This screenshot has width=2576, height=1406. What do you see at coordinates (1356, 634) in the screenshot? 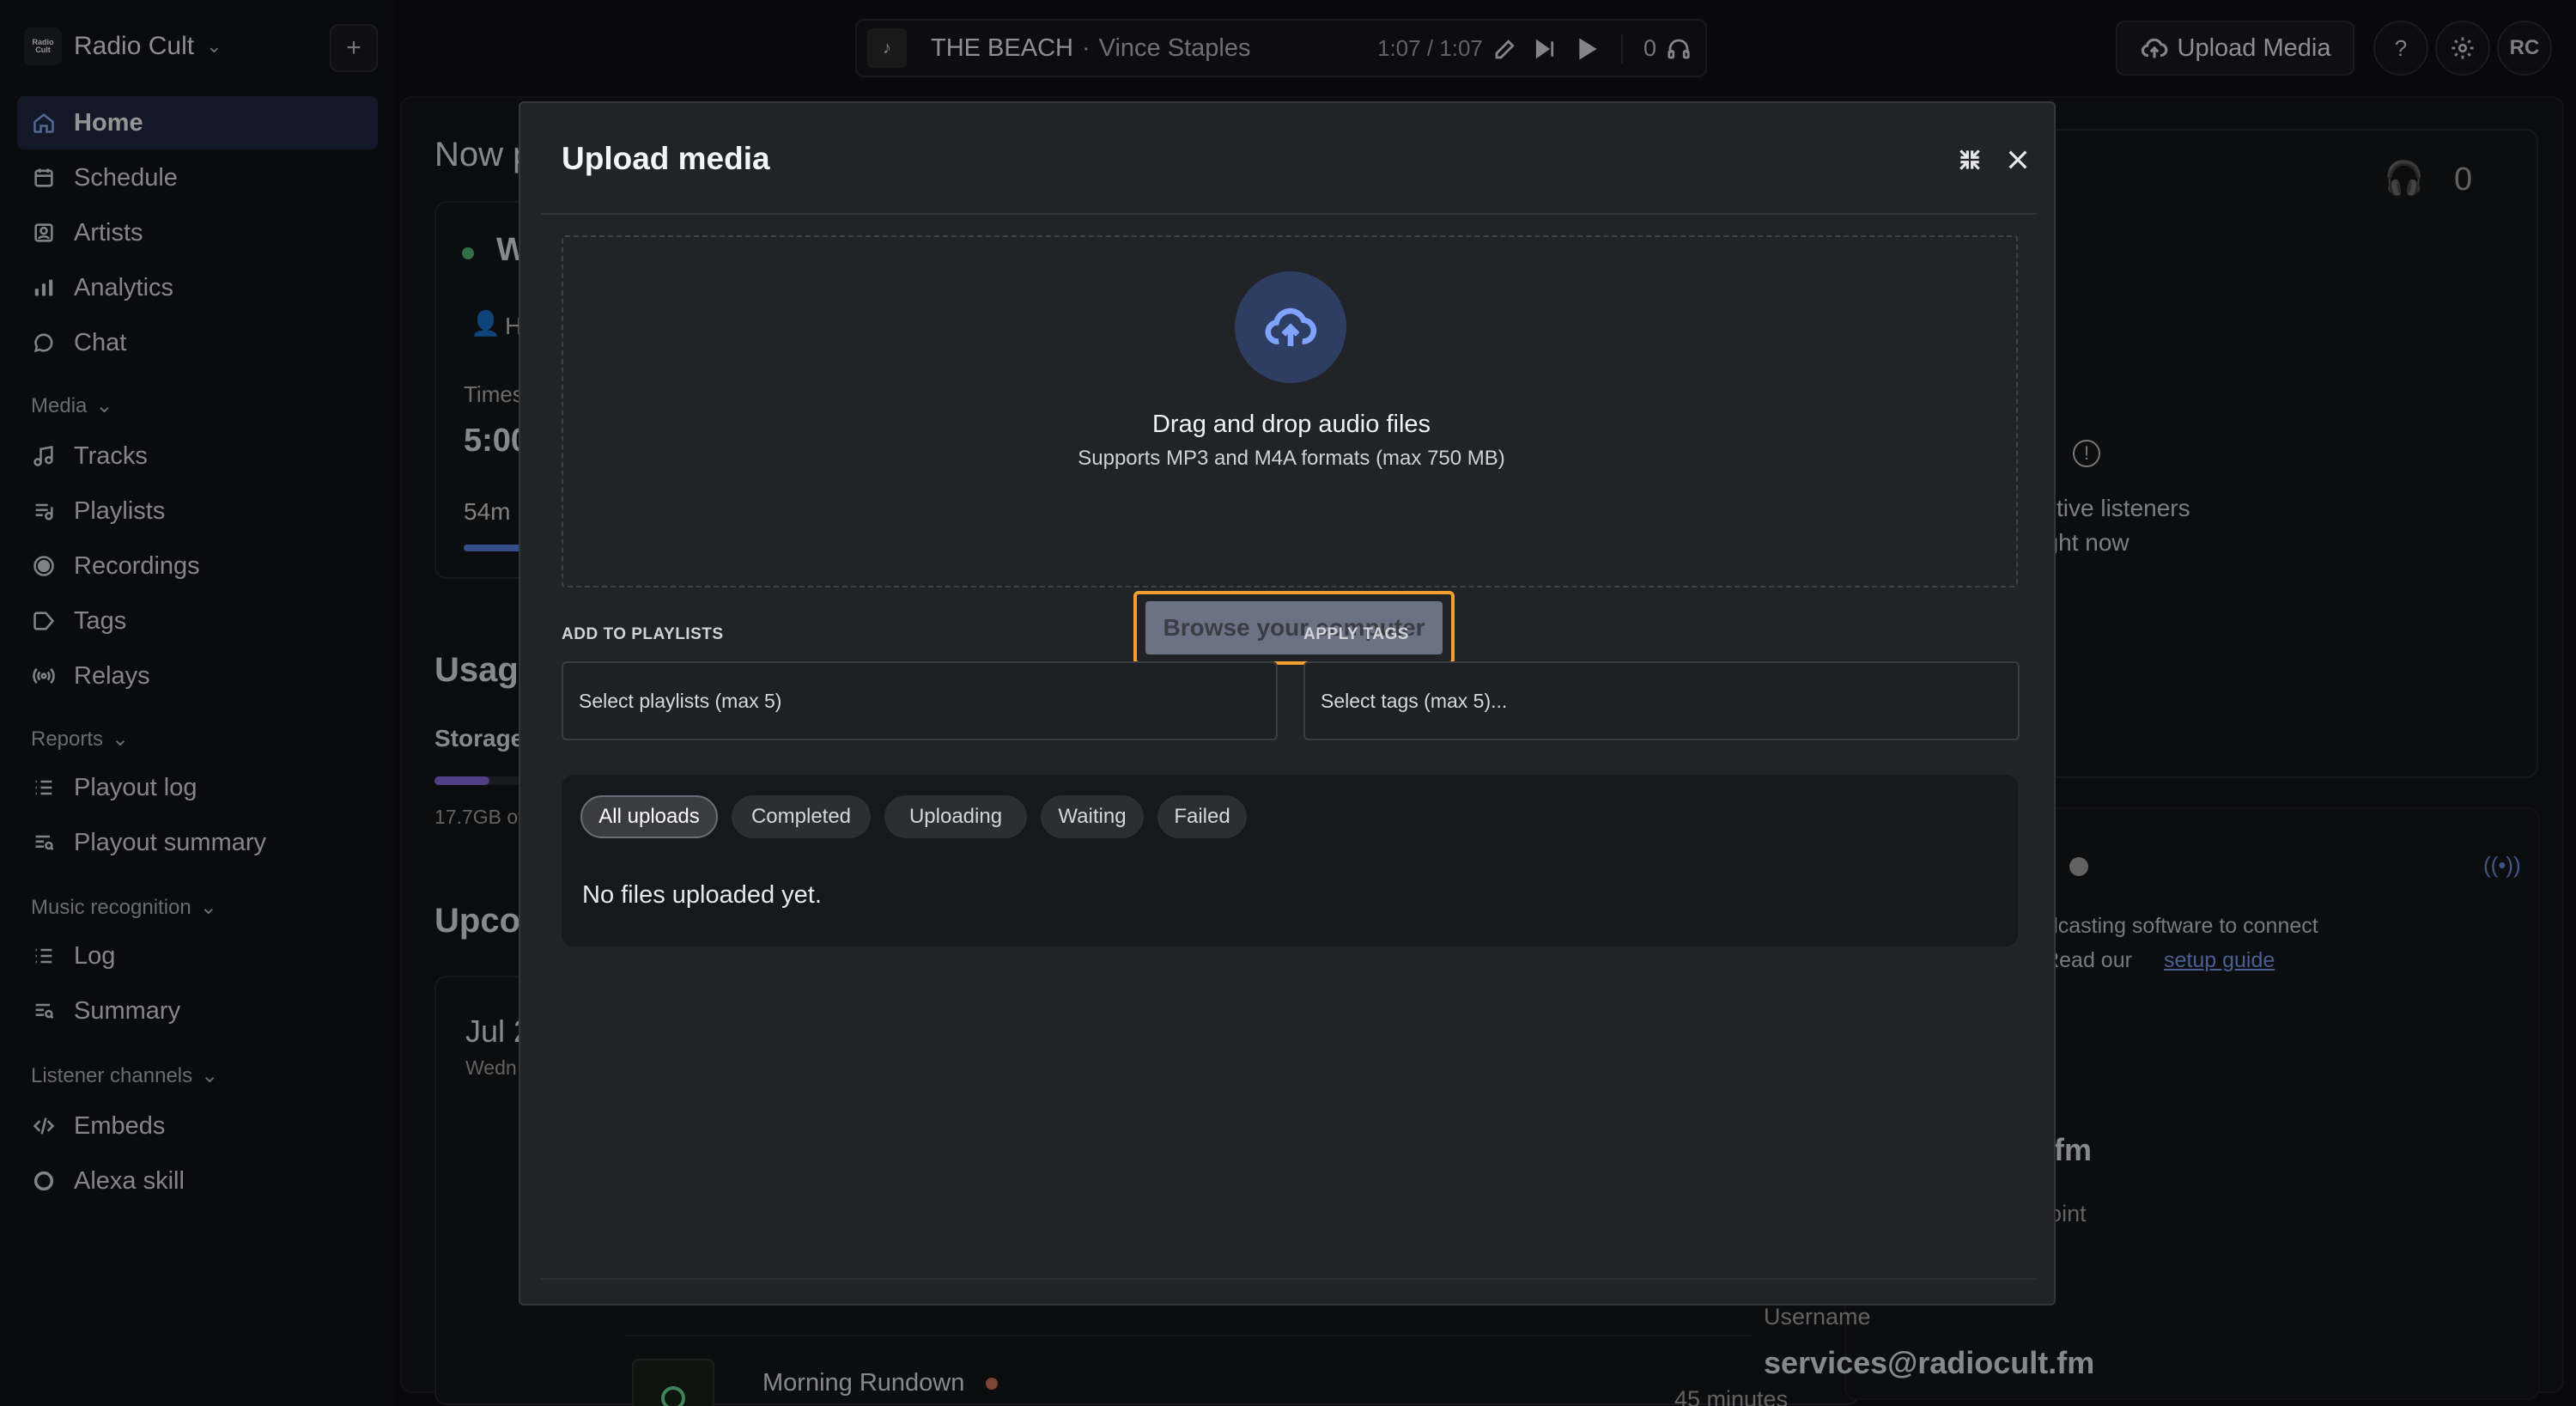
I see `tags-label: APPLY TAGS` at bounding box center [1356, 634].